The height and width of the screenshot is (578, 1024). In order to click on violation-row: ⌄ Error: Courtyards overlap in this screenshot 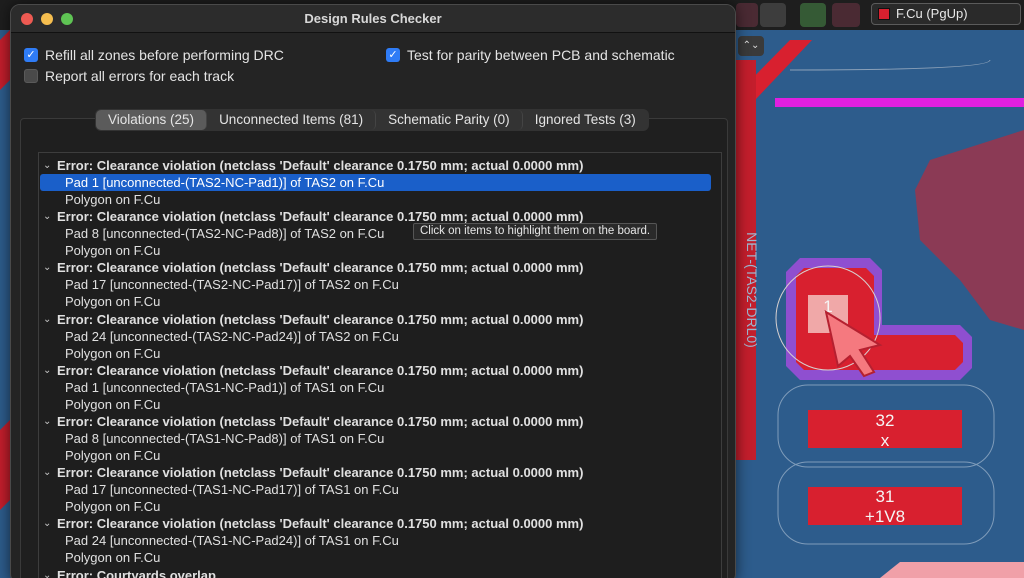, I will do `click(380, 572)`.